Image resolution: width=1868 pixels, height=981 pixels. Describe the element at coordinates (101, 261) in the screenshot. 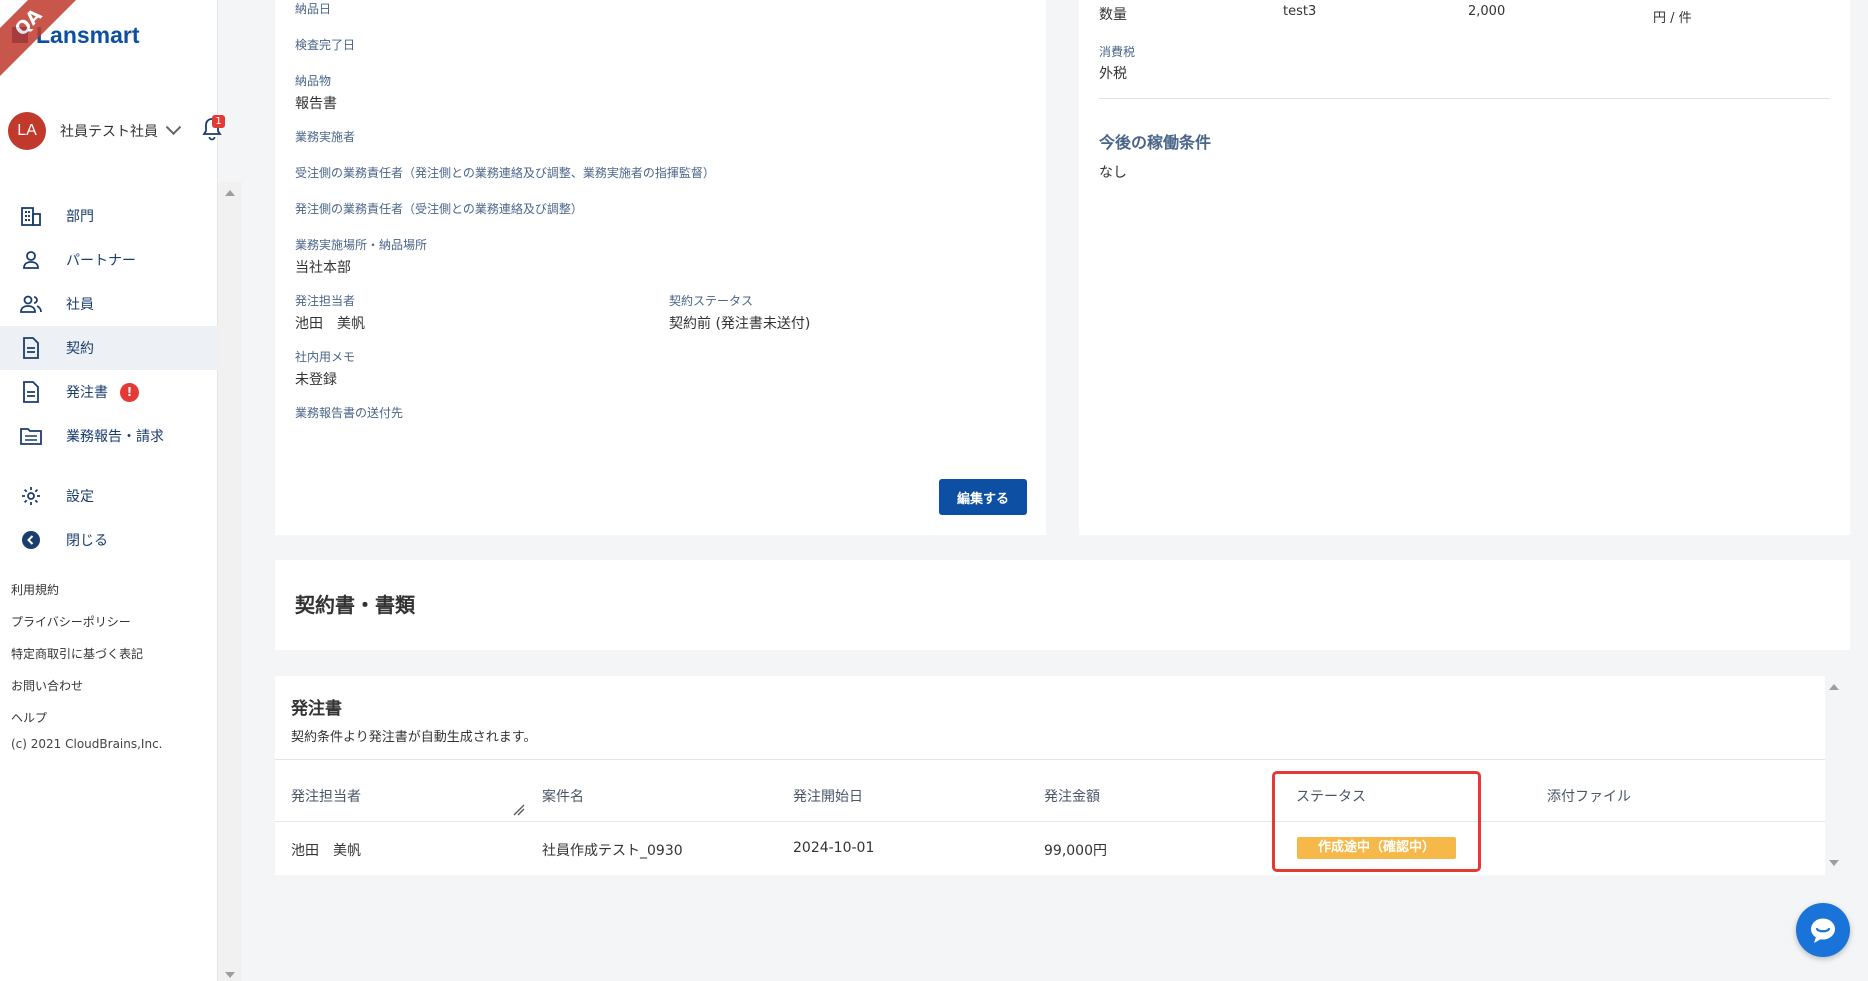

I see `nav-label: パートナー` at that location.